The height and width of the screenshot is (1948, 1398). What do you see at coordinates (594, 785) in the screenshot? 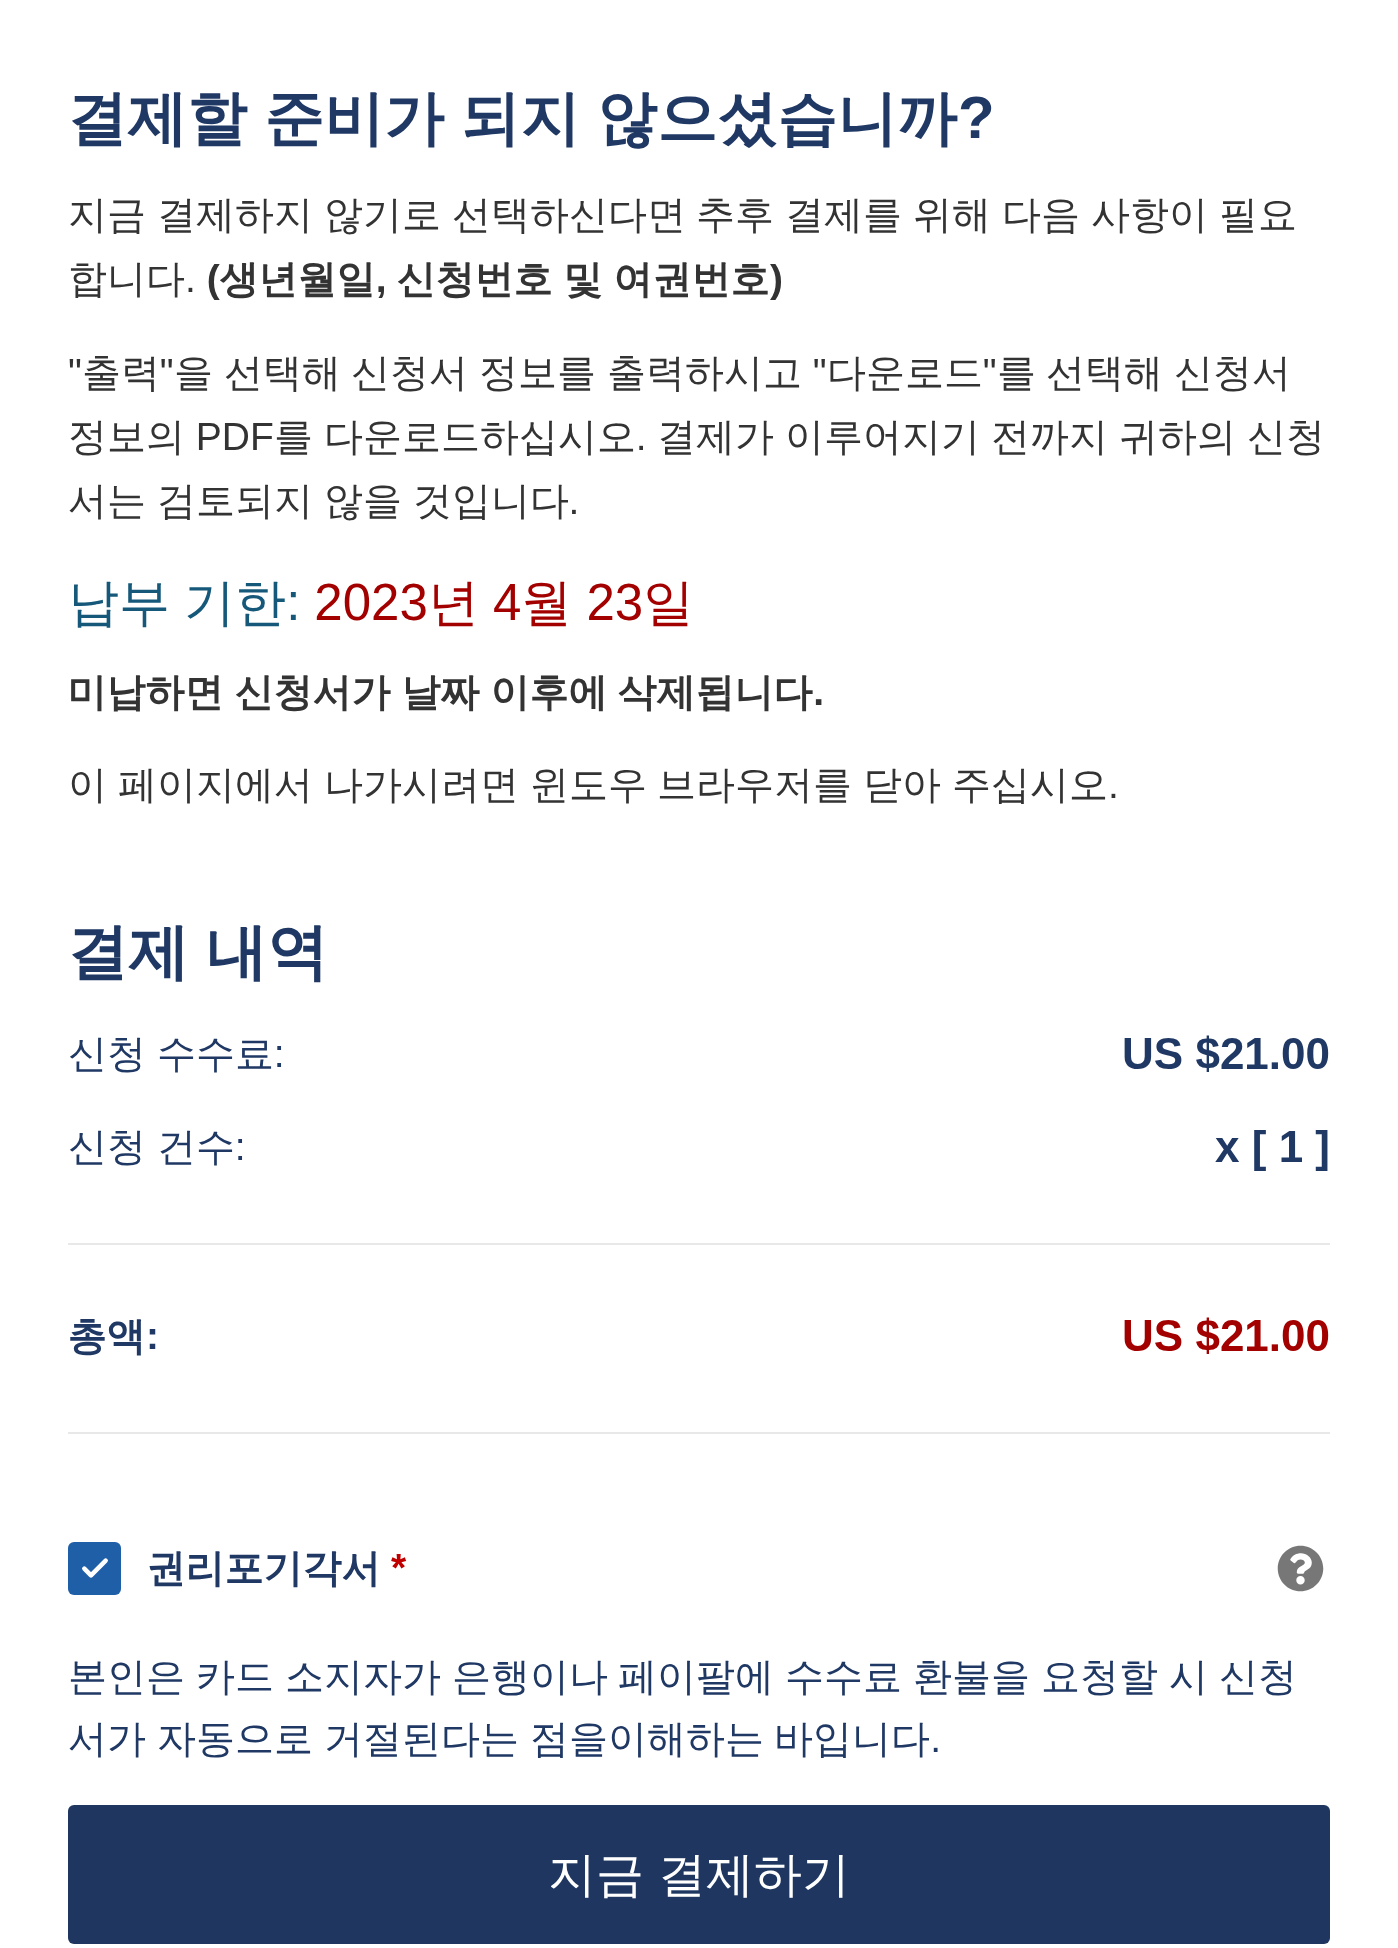
I see `exit-note: 이 페이지에서 나가시려면 윈도우 브라우저를 닫아 주십시오.` at bounding box center [594, 785].